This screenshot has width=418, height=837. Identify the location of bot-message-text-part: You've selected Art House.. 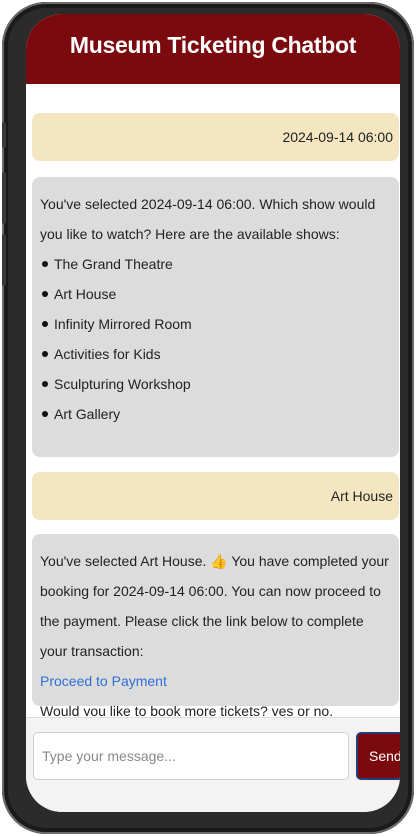
(123, 561).